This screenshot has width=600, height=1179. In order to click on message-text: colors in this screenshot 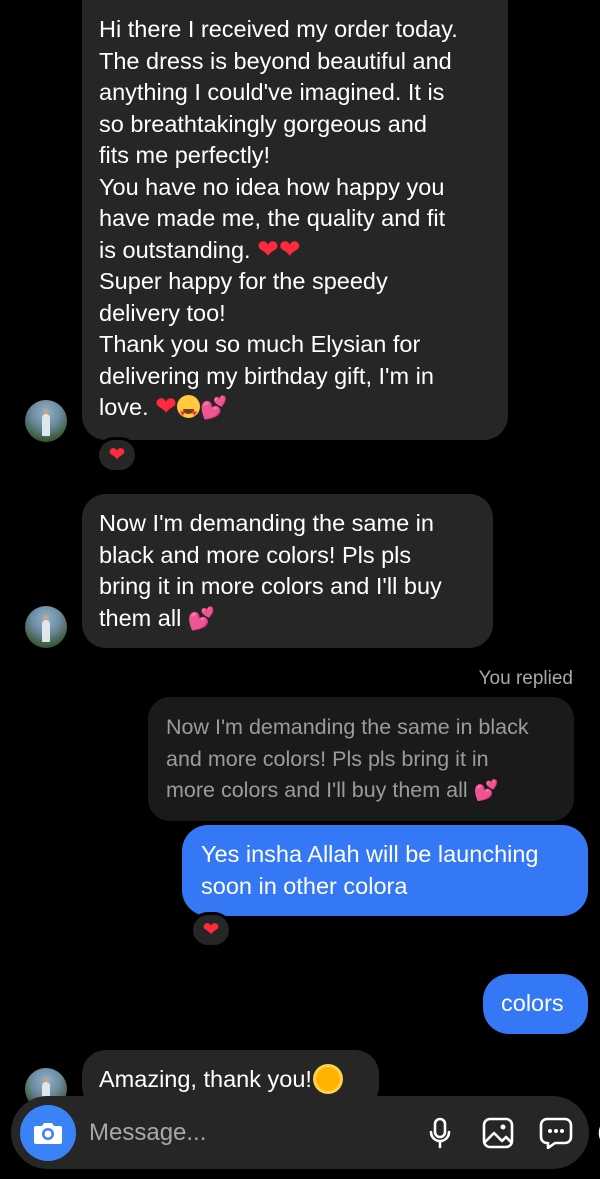, I will do `click(532, 1003)`.